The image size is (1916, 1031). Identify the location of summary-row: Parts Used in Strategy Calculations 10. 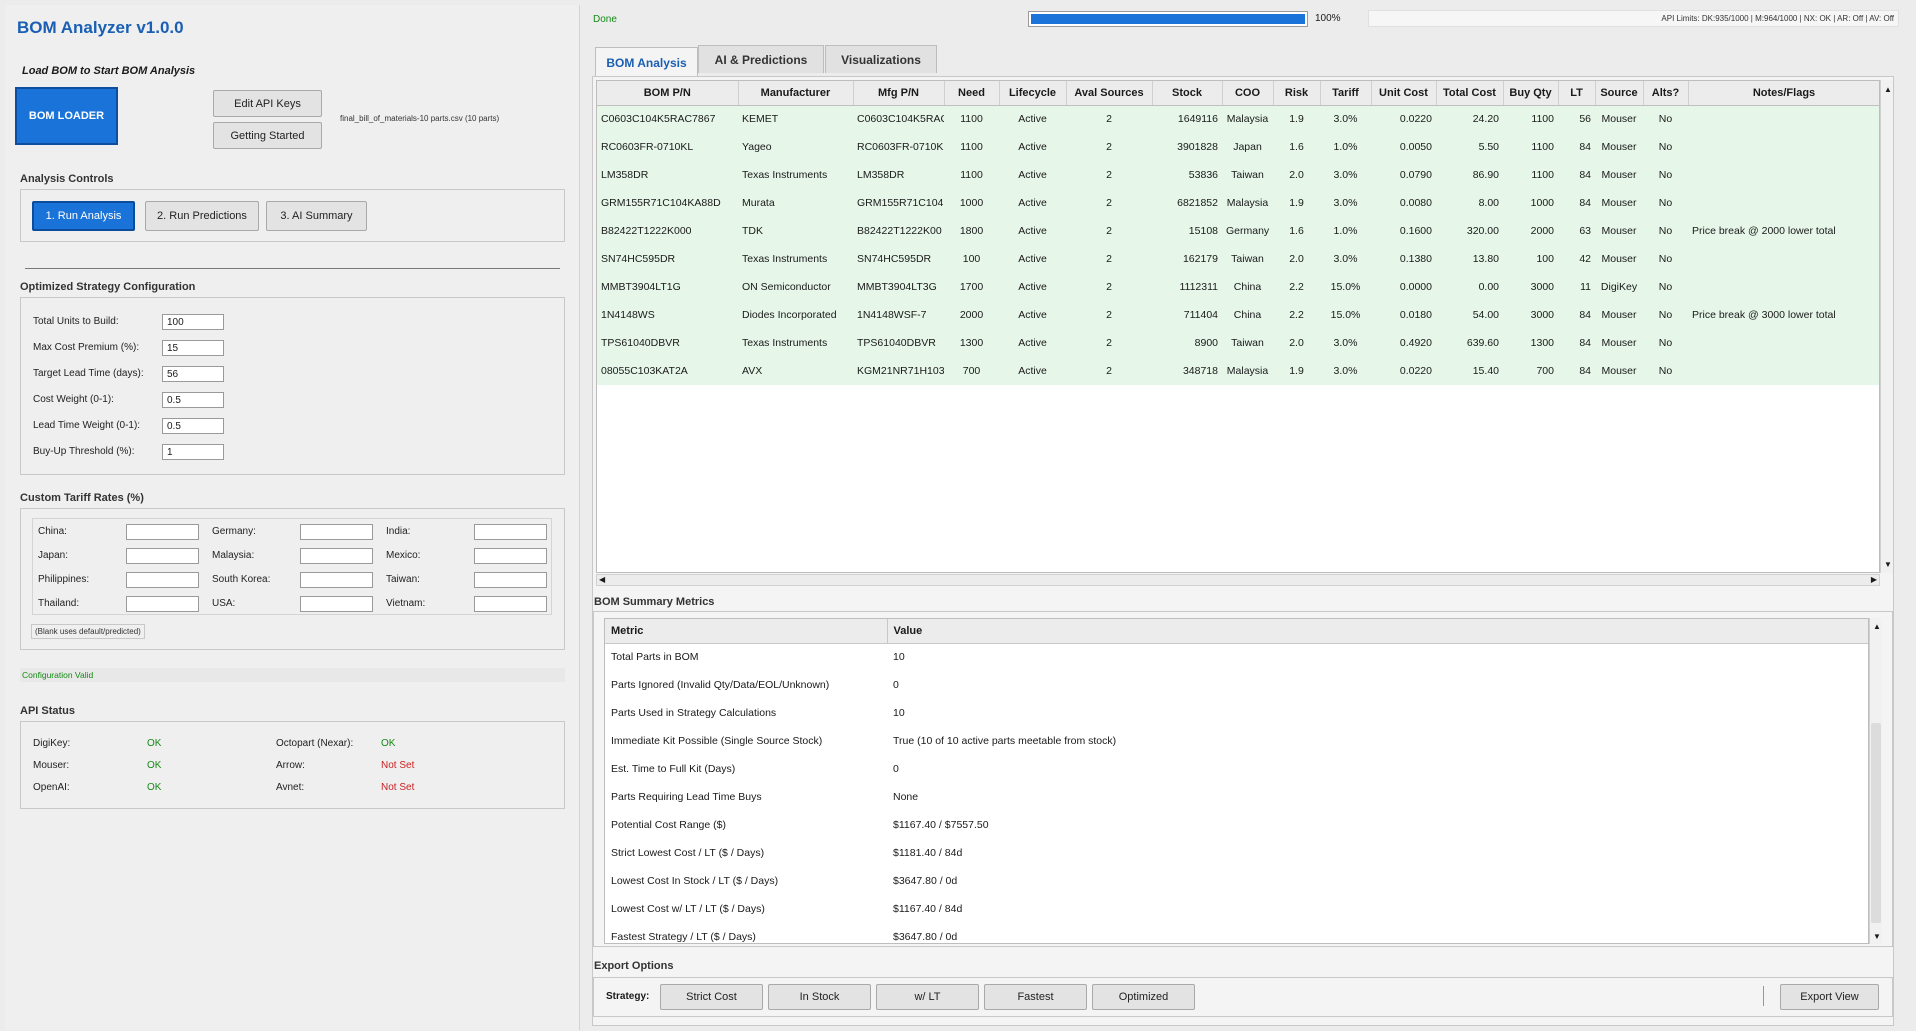
(1236, 713).